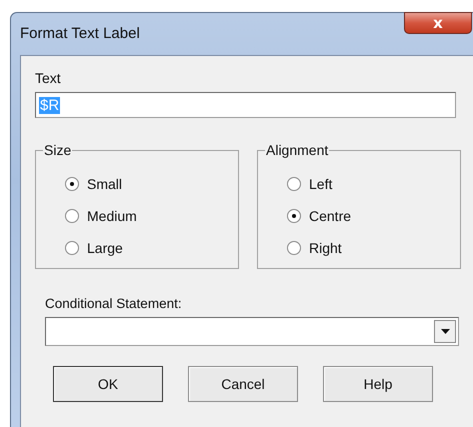 This screenshot has height=427, width=473. Describe the element at coordinates (114, 303) in the screenshot. I see `conditional-label: Conditional Statement:` at that location.